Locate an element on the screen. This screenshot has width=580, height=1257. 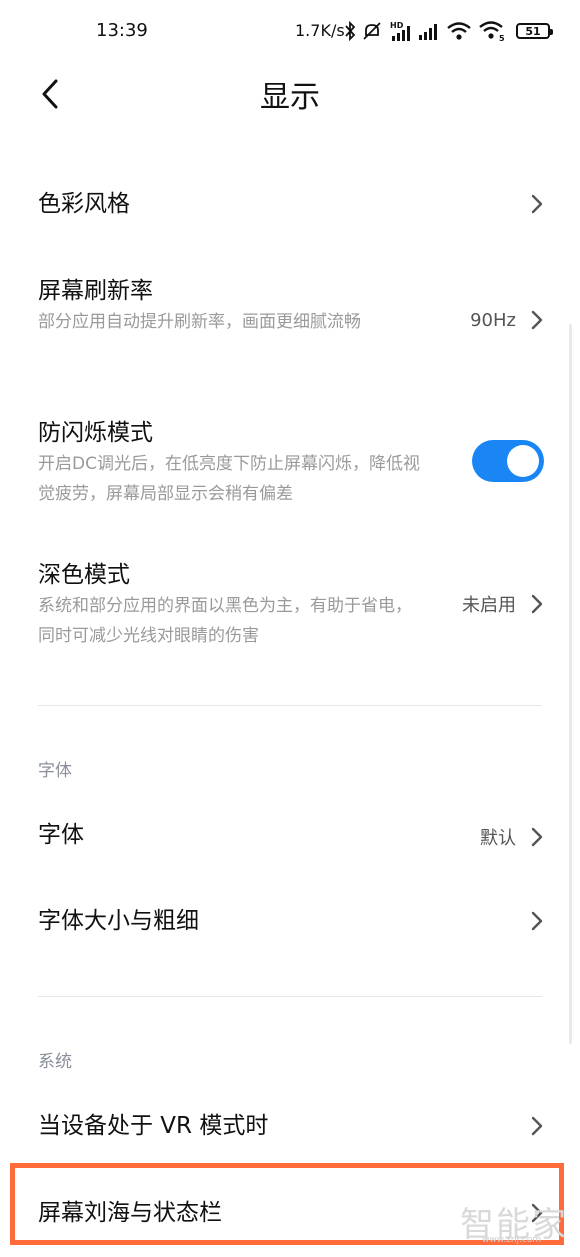
dark-mode-subtitle: 系统和部分应用的界面以黑色为主，有助于省电，同时可减少光线对眼睛的伤害 is located at coordinates (225, 621).